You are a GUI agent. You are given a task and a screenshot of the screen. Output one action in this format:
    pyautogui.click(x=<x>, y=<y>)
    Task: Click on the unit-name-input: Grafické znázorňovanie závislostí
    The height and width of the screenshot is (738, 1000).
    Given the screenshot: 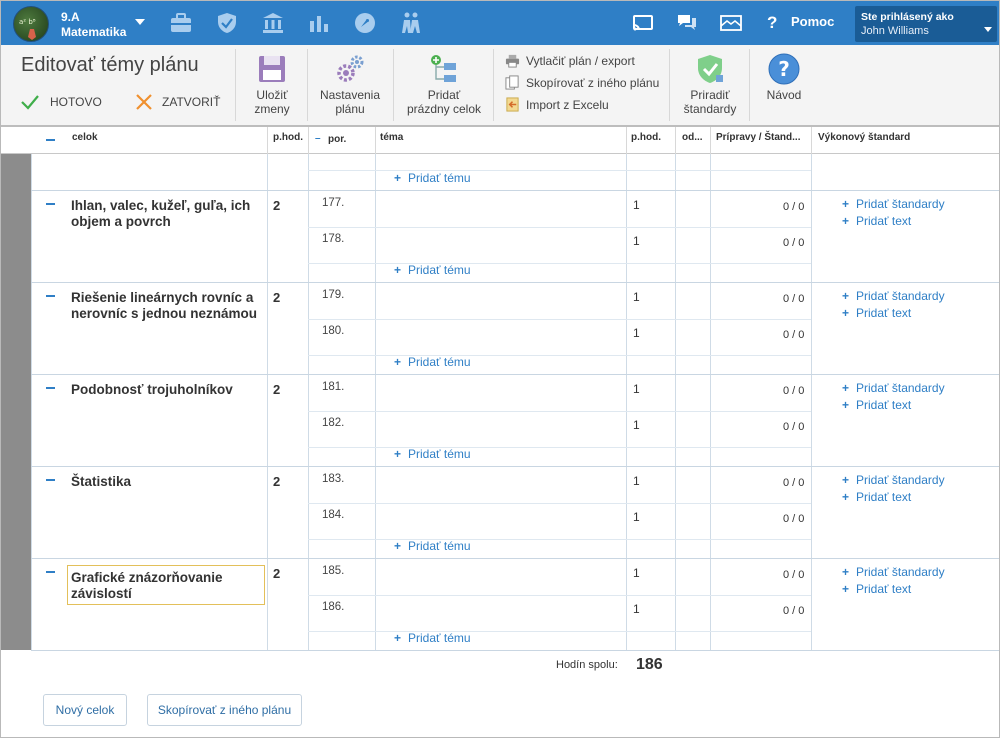 What is the action you would take?
    pyautogui.click(x=166, y=585)
    